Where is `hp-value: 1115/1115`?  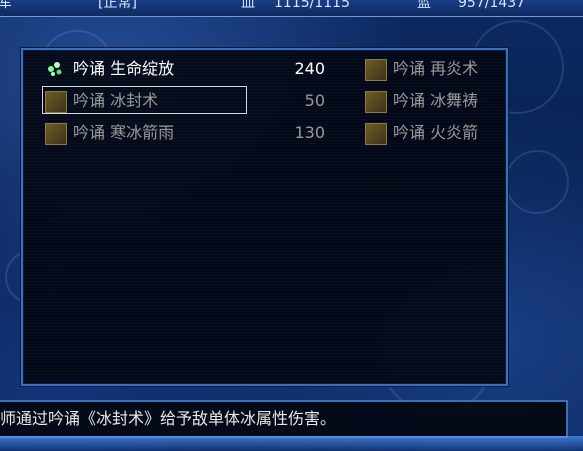 hp-value: 1115/1115 is located at coordinates (312, 5).